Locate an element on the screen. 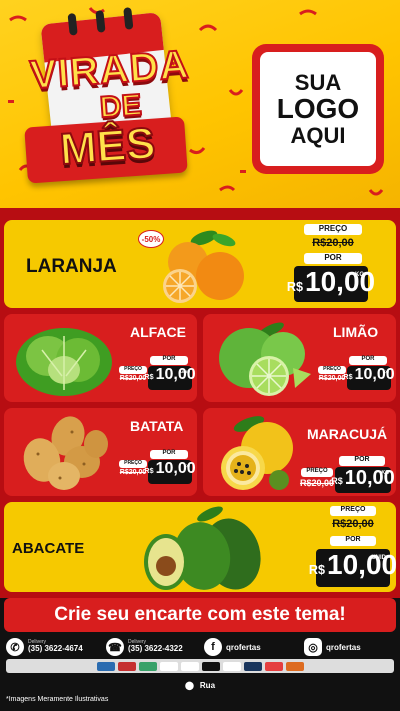 The width and height of the screenshot is (400, 711). contact-instagram: ◎ qrofertas is located at coordinates (332, 647).